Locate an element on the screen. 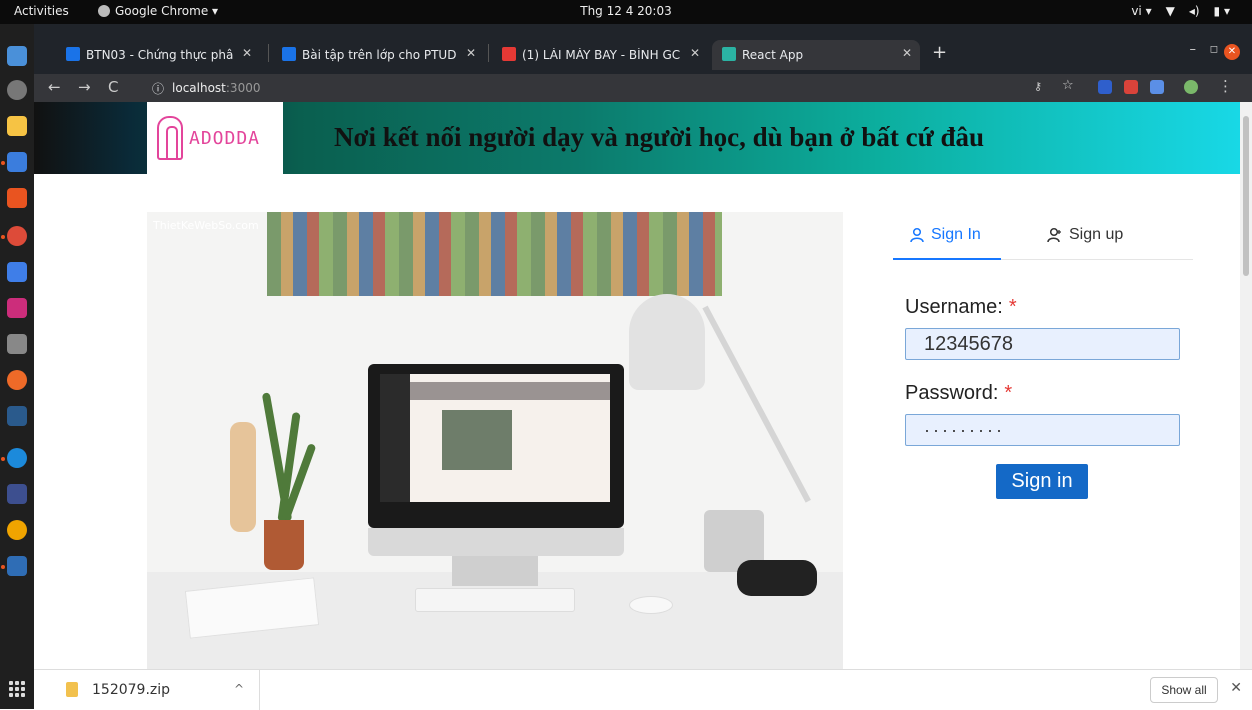  text-editor-icon is located at coordinates (17, 56).